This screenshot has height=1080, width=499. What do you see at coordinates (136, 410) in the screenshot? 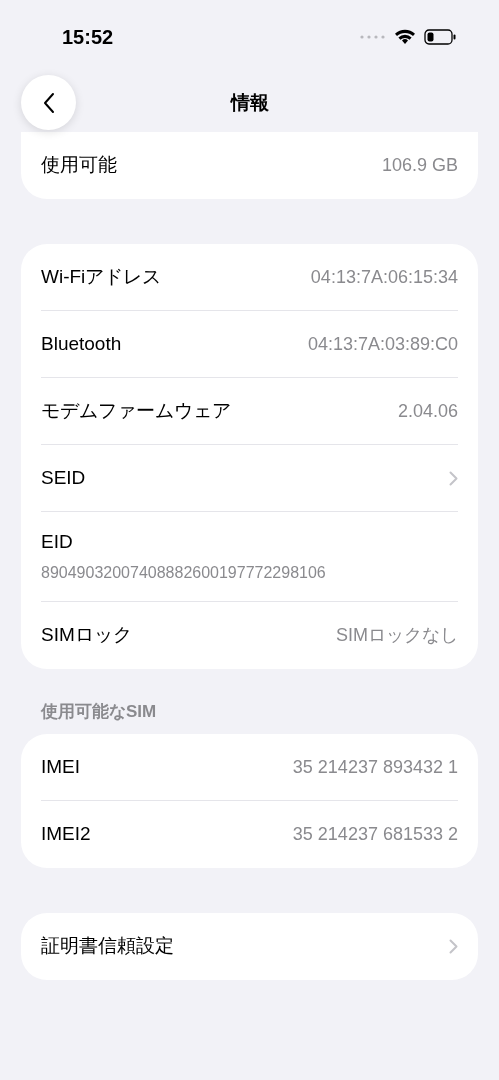
I see `row-label: モデムファームウェア` at bounding box center [136, 410].